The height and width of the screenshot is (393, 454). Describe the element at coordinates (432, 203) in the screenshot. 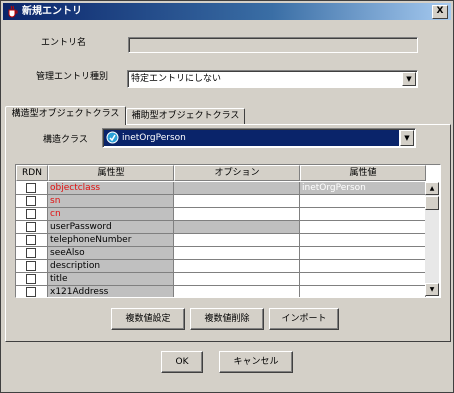

I see `scroll-thumb` at that location.